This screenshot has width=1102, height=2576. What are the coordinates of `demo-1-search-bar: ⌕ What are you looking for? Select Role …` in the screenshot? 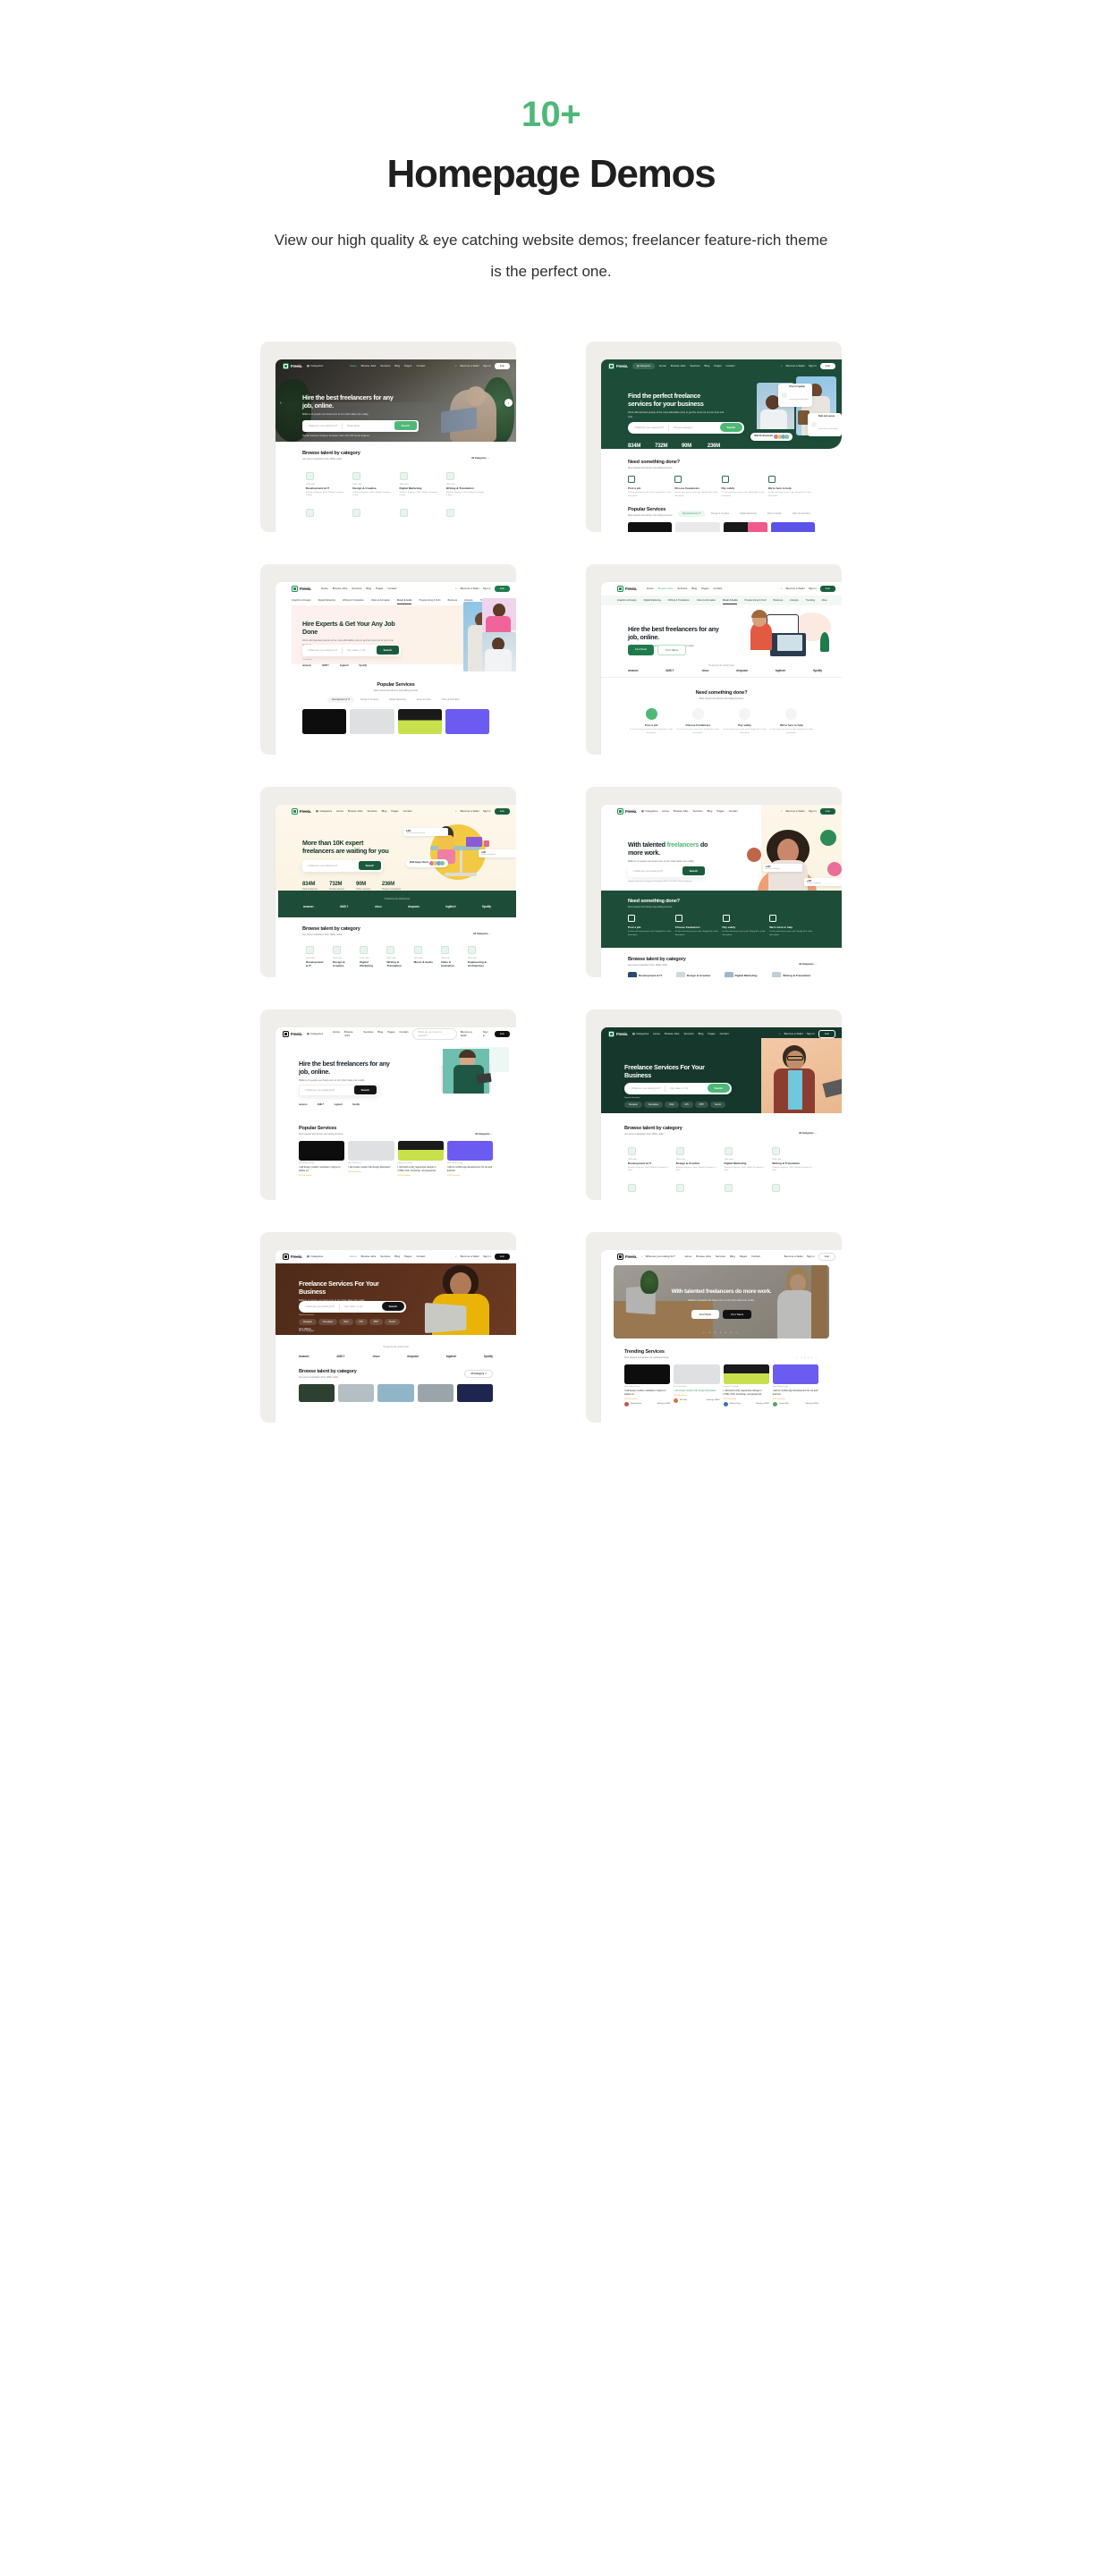 It's located at (360, 425).